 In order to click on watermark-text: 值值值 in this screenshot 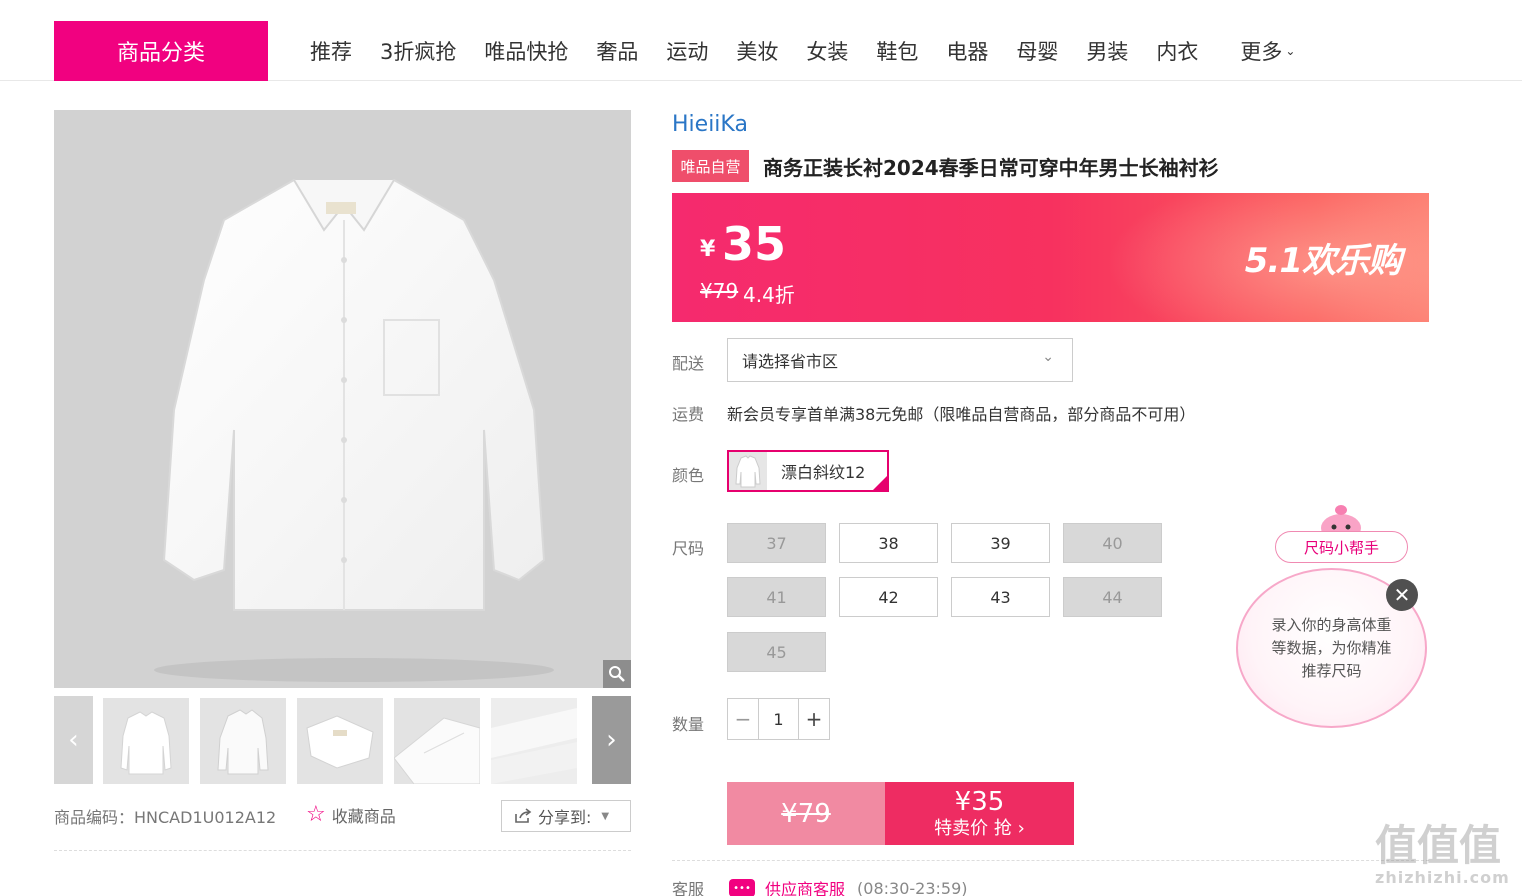, I will do `click(1438, 845)`.